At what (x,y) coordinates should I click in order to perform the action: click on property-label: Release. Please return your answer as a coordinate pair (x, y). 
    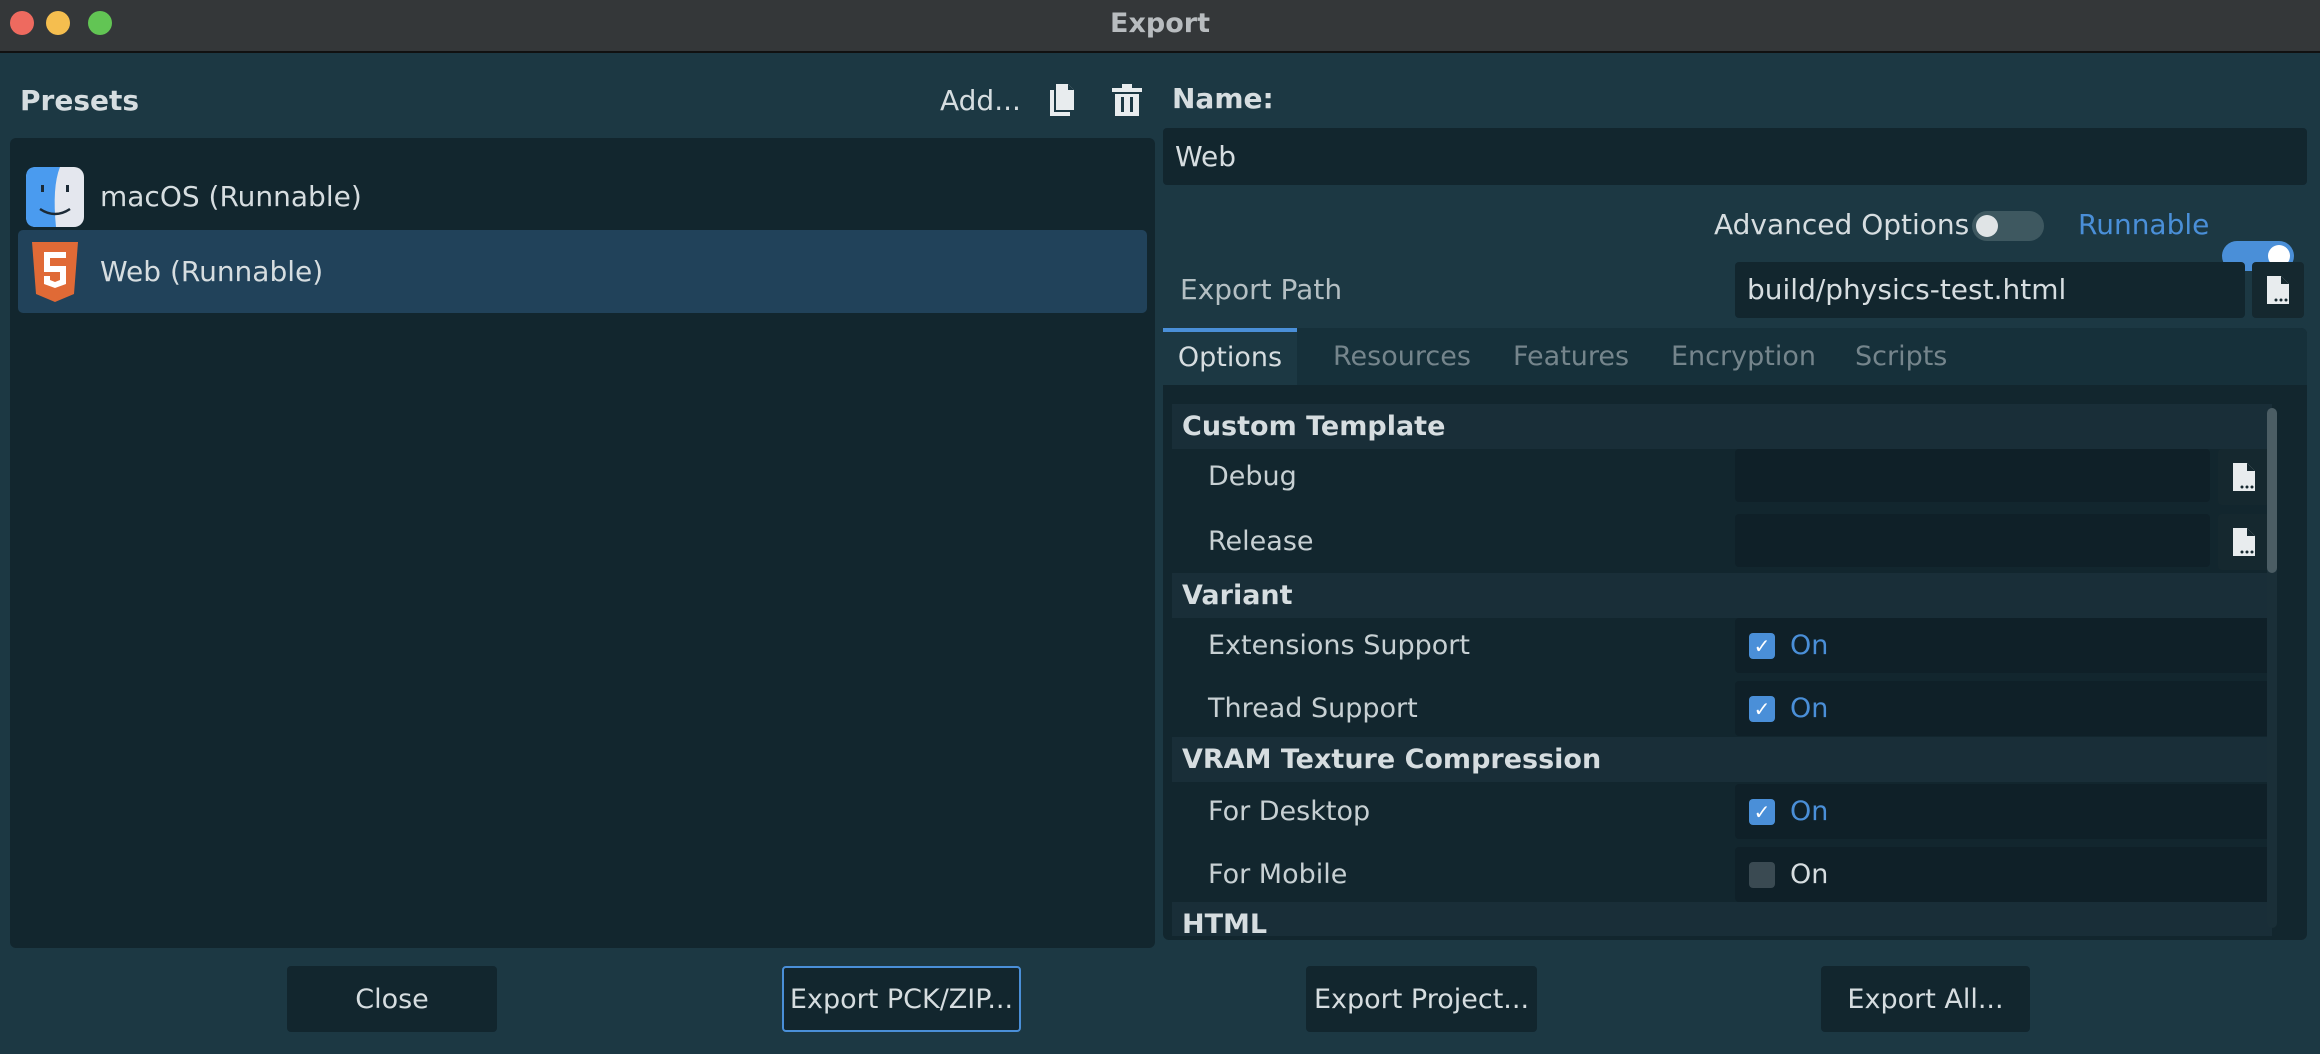
    Looking at the image, I should click on (1261, 541).